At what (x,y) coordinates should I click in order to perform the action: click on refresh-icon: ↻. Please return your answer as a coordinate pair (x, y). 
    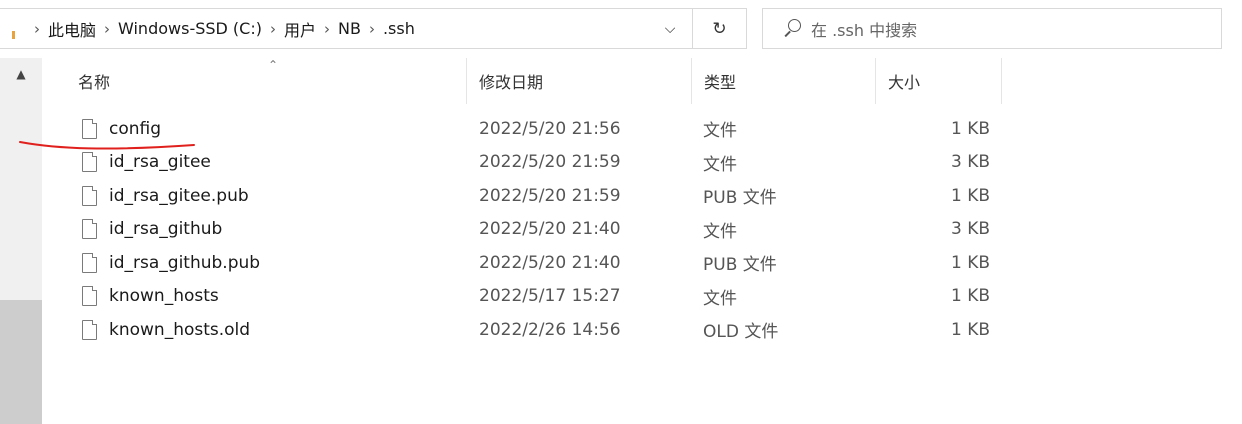
    Looking at the image, I should click on (719, 28).